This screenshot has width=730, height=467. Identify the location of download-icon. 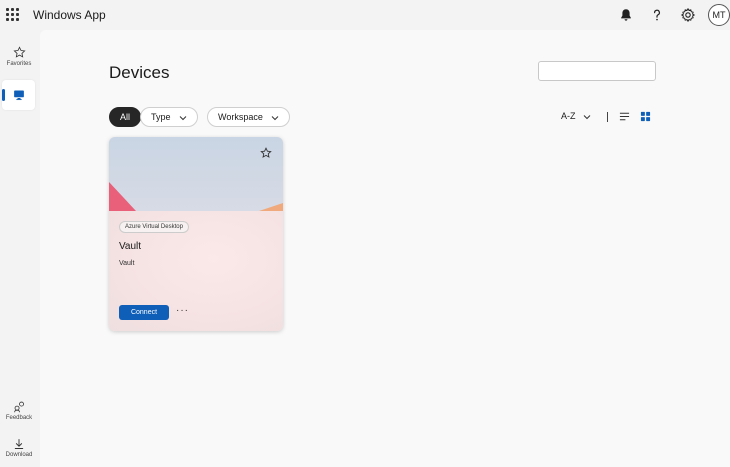
(19, 444).